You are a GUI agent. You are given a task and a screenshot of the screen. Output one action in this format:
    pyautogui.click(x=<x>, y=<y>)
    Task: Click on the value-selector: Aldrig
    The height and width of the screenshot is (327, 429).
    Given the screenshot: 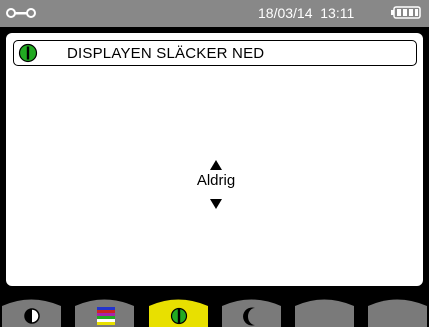 What is the action you would take?
    pyautogui.click(x=216, y=202)
    